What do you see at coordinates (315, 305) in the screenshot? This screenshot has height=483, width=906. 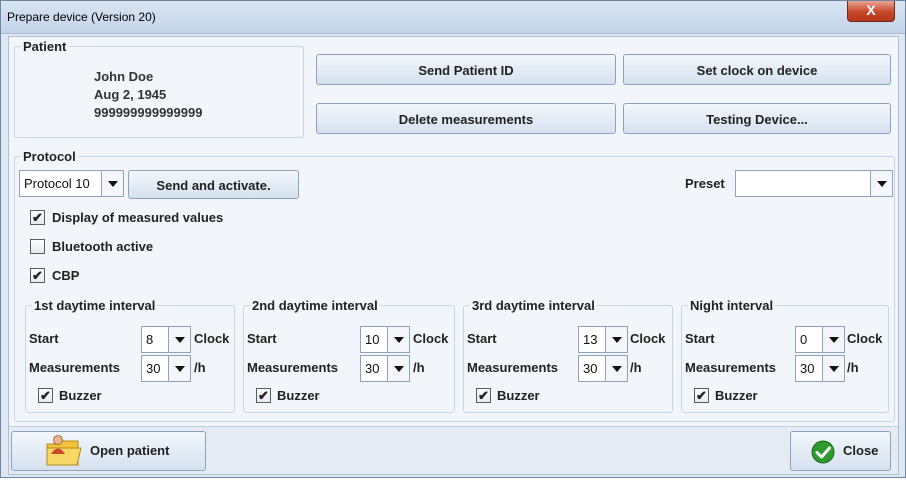 I see `interval-title: 2nd daytime interval` at bounding box center [315, 305].